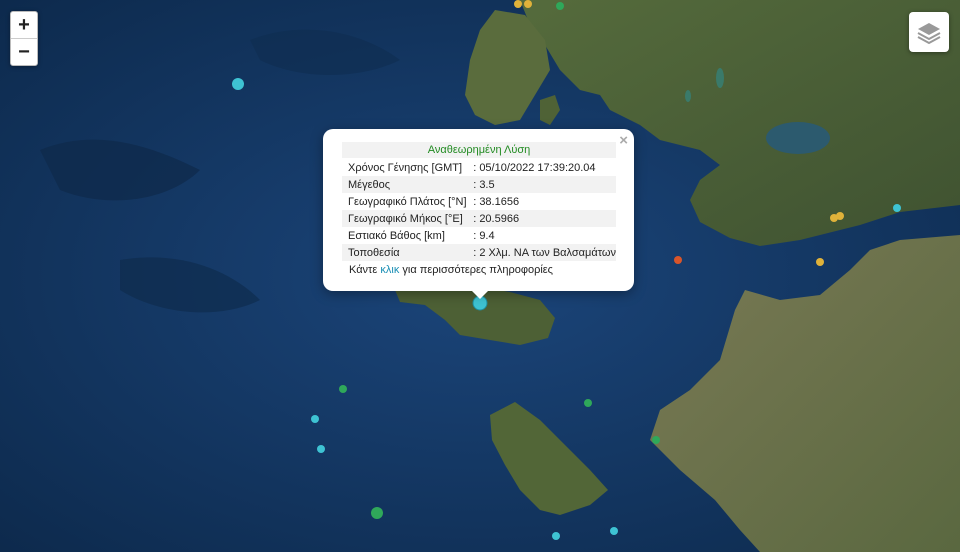  What do you see at coordinates (407, 201) in the screenshot?
I see `row-label: Γεωγραφικό Πλάτος [°N]` at bounding box center [407, 201].